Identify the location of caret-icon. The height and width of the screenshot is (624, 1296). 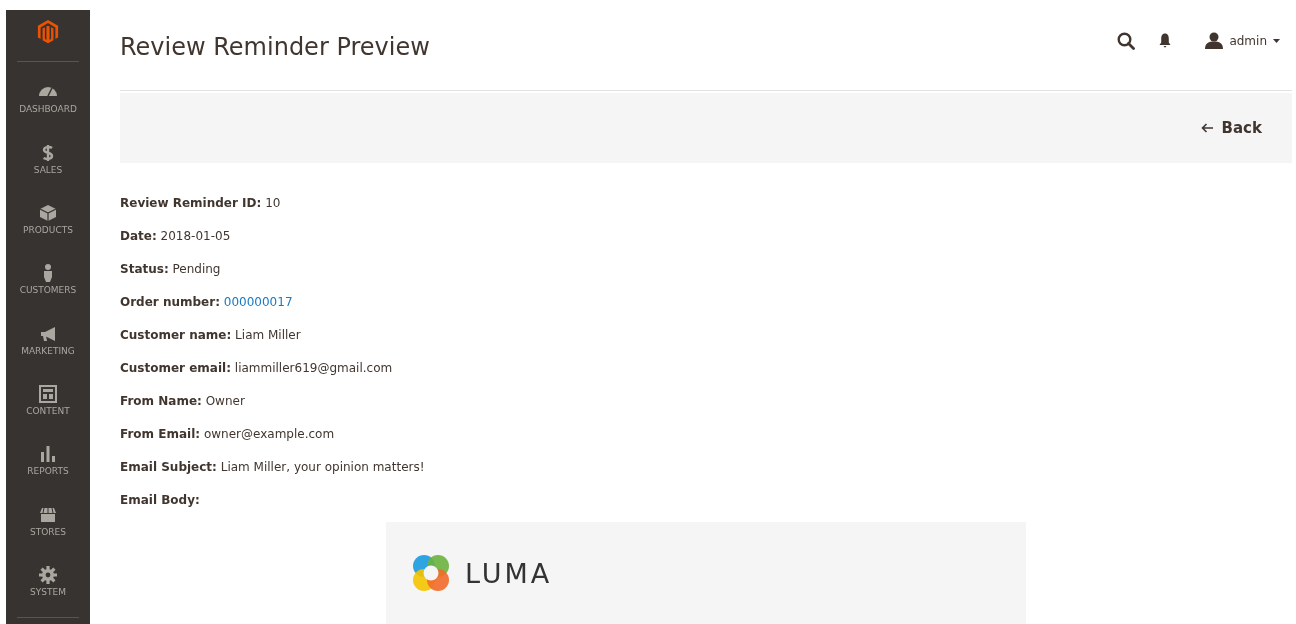
(1276, 40).